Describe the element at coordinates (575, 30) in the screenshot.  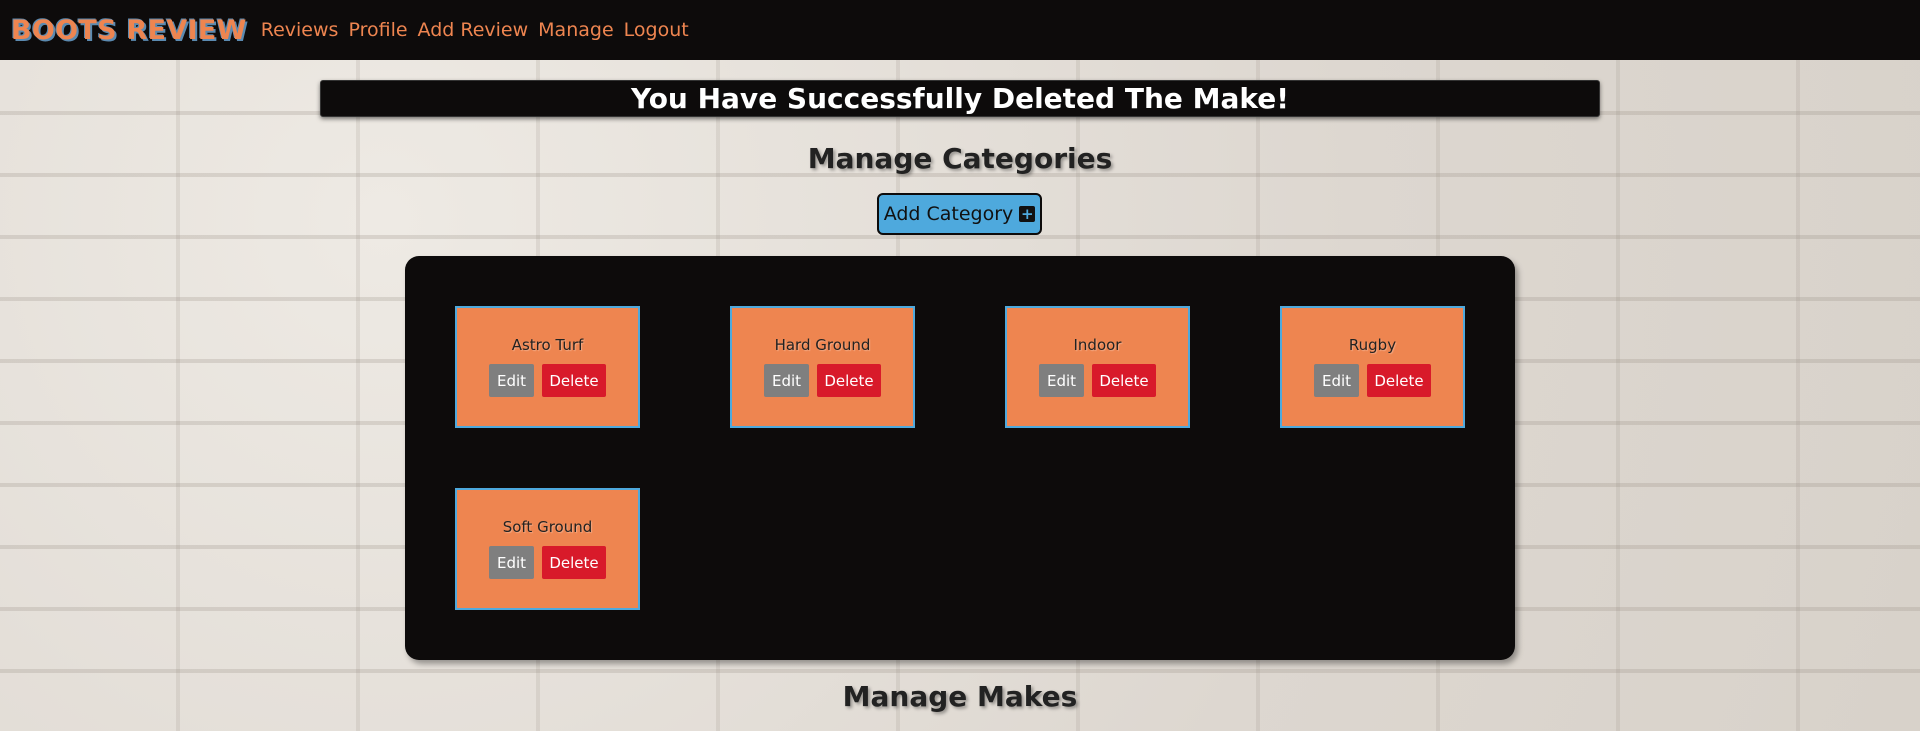
I see `nav-link-manage: Manage` at that location.